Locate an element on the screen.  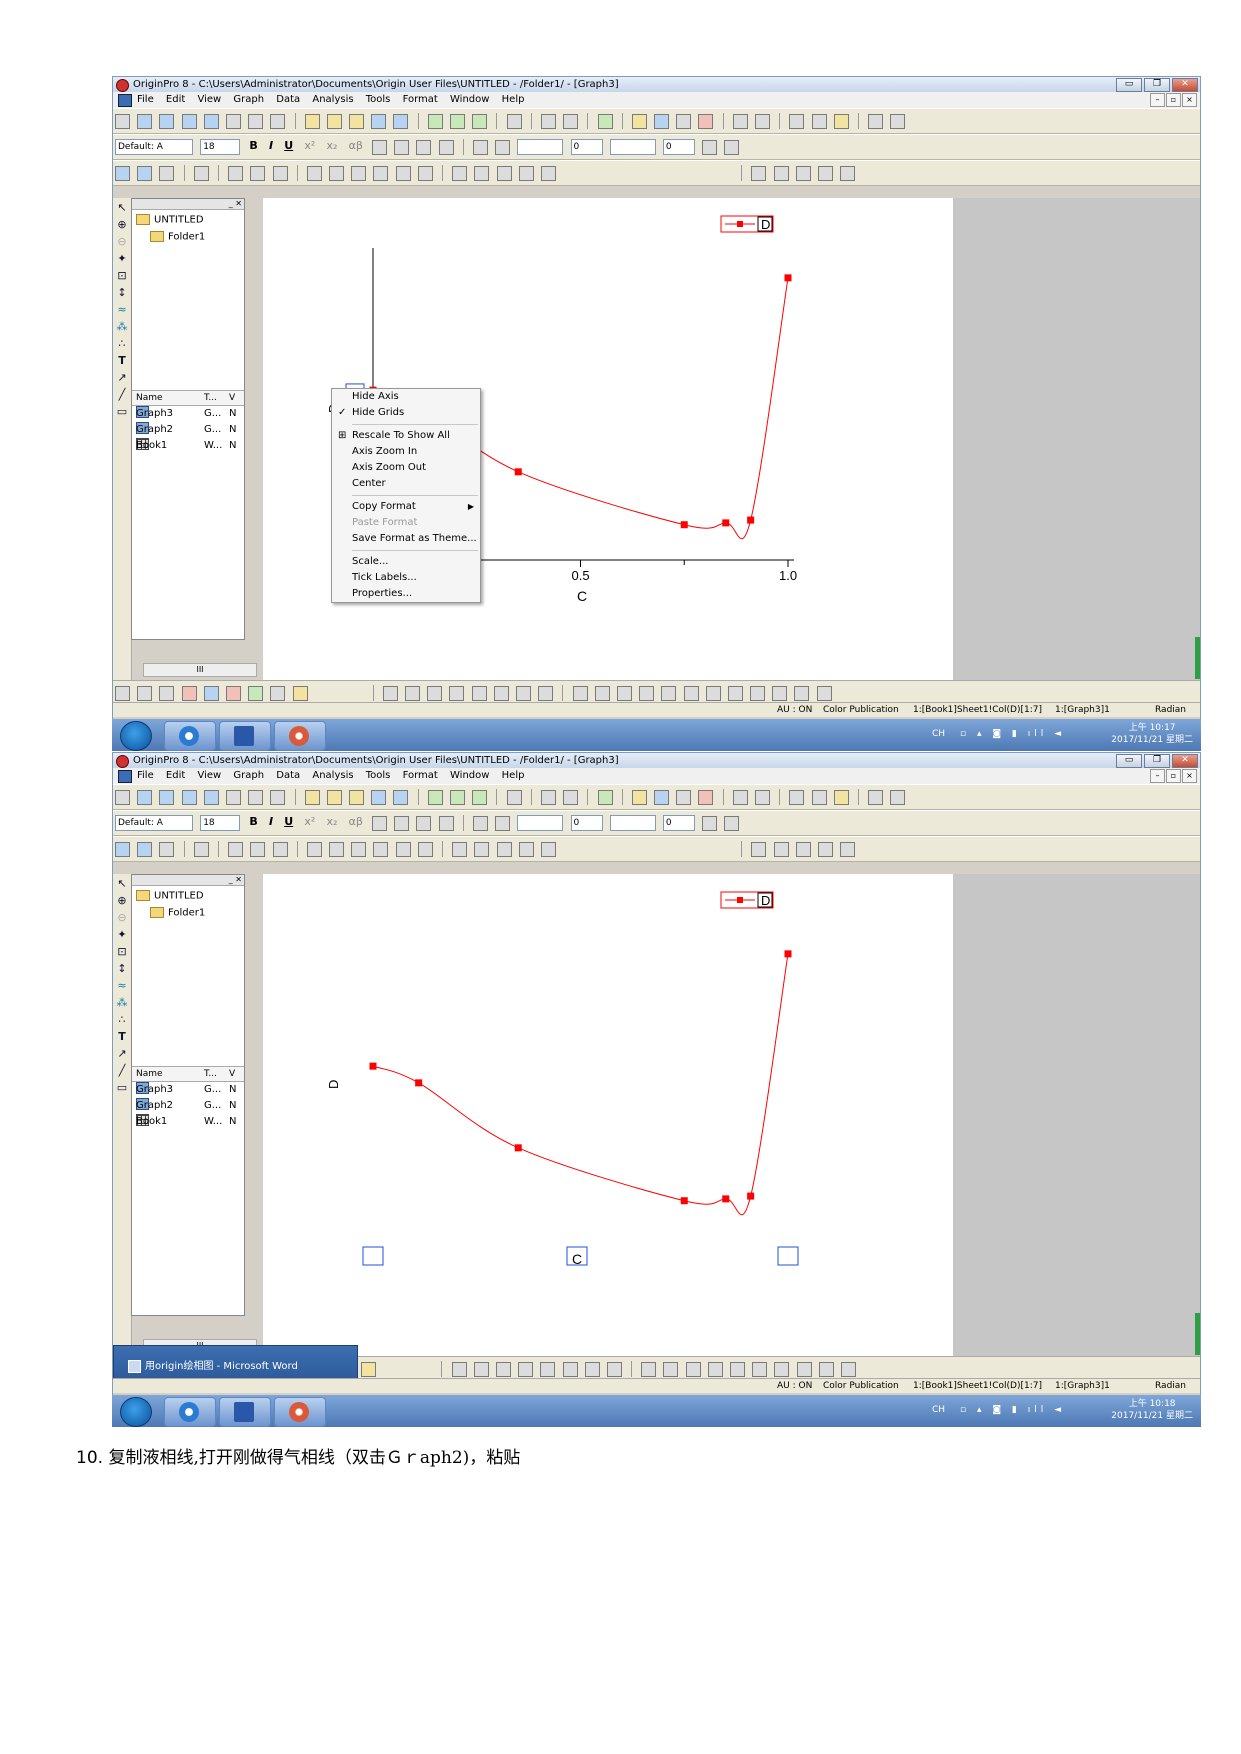
command-window-icon is located at coordinates (662, 797).